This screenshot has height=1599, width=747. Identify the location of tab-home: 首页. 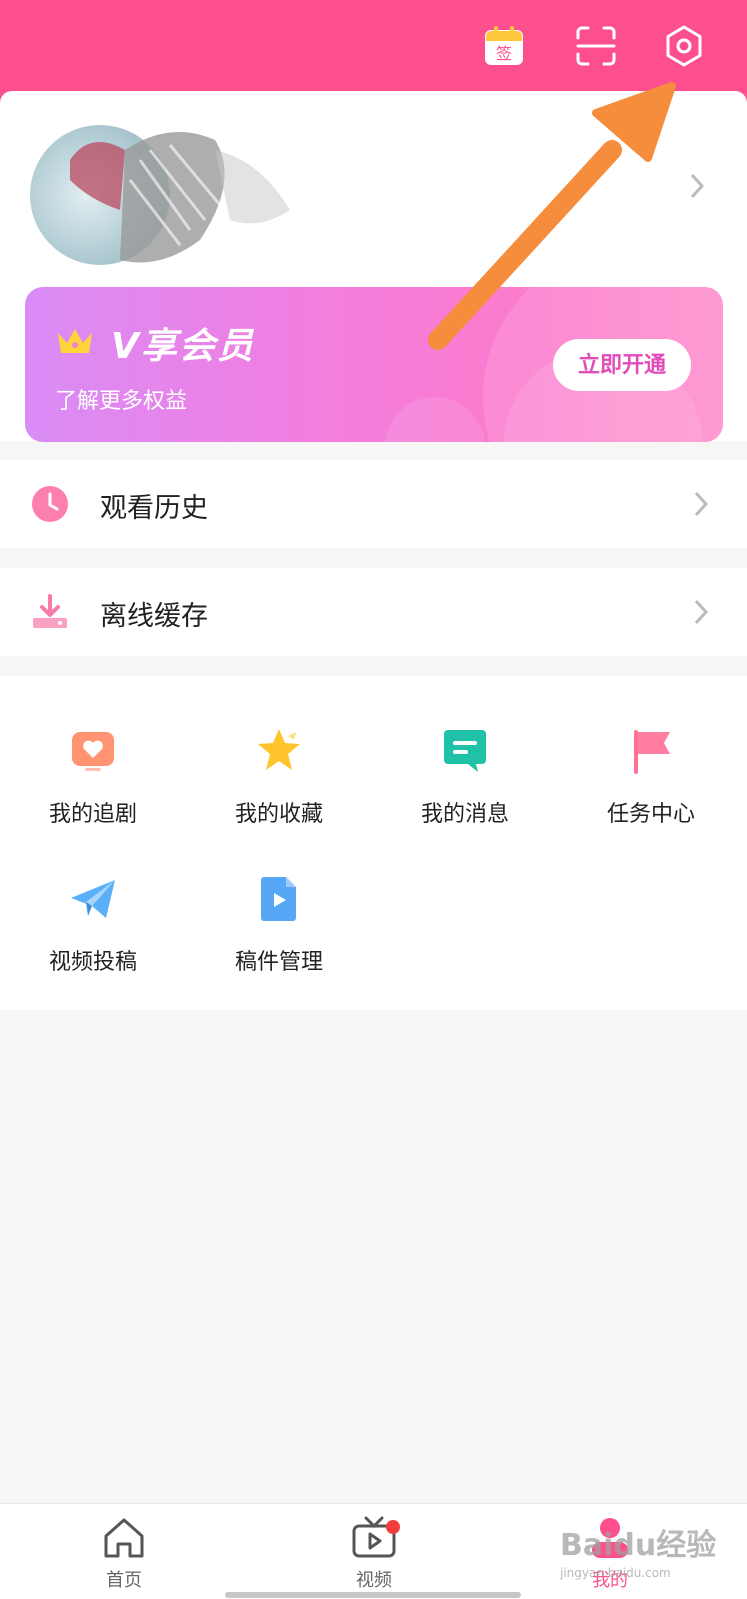
(124, 1553).